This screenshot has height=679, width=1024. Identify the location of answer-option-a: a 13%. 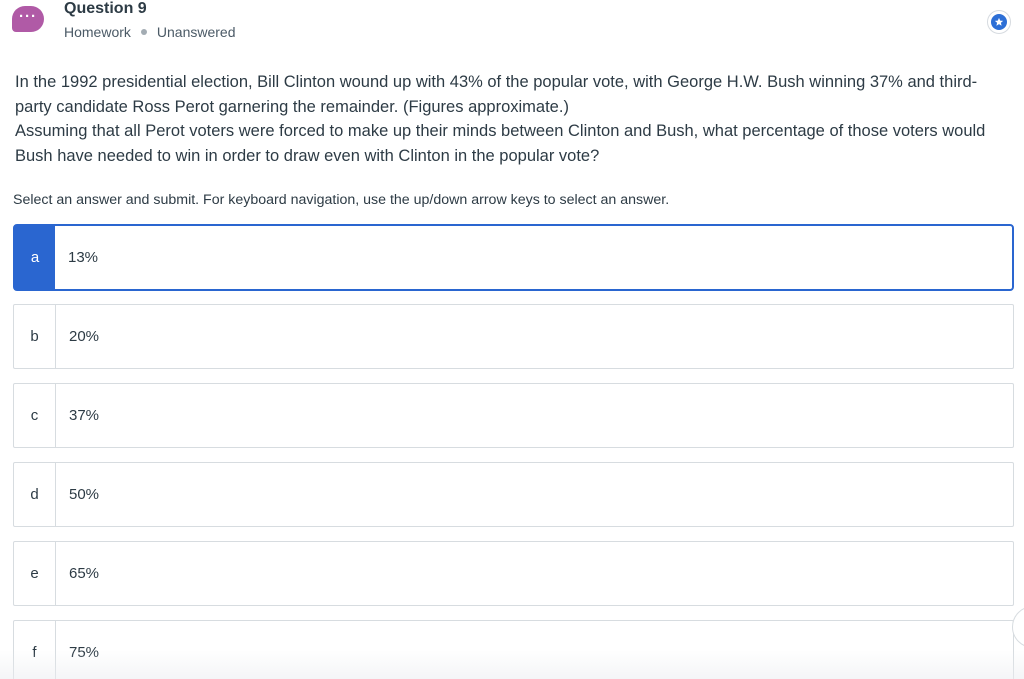
(513, 257).